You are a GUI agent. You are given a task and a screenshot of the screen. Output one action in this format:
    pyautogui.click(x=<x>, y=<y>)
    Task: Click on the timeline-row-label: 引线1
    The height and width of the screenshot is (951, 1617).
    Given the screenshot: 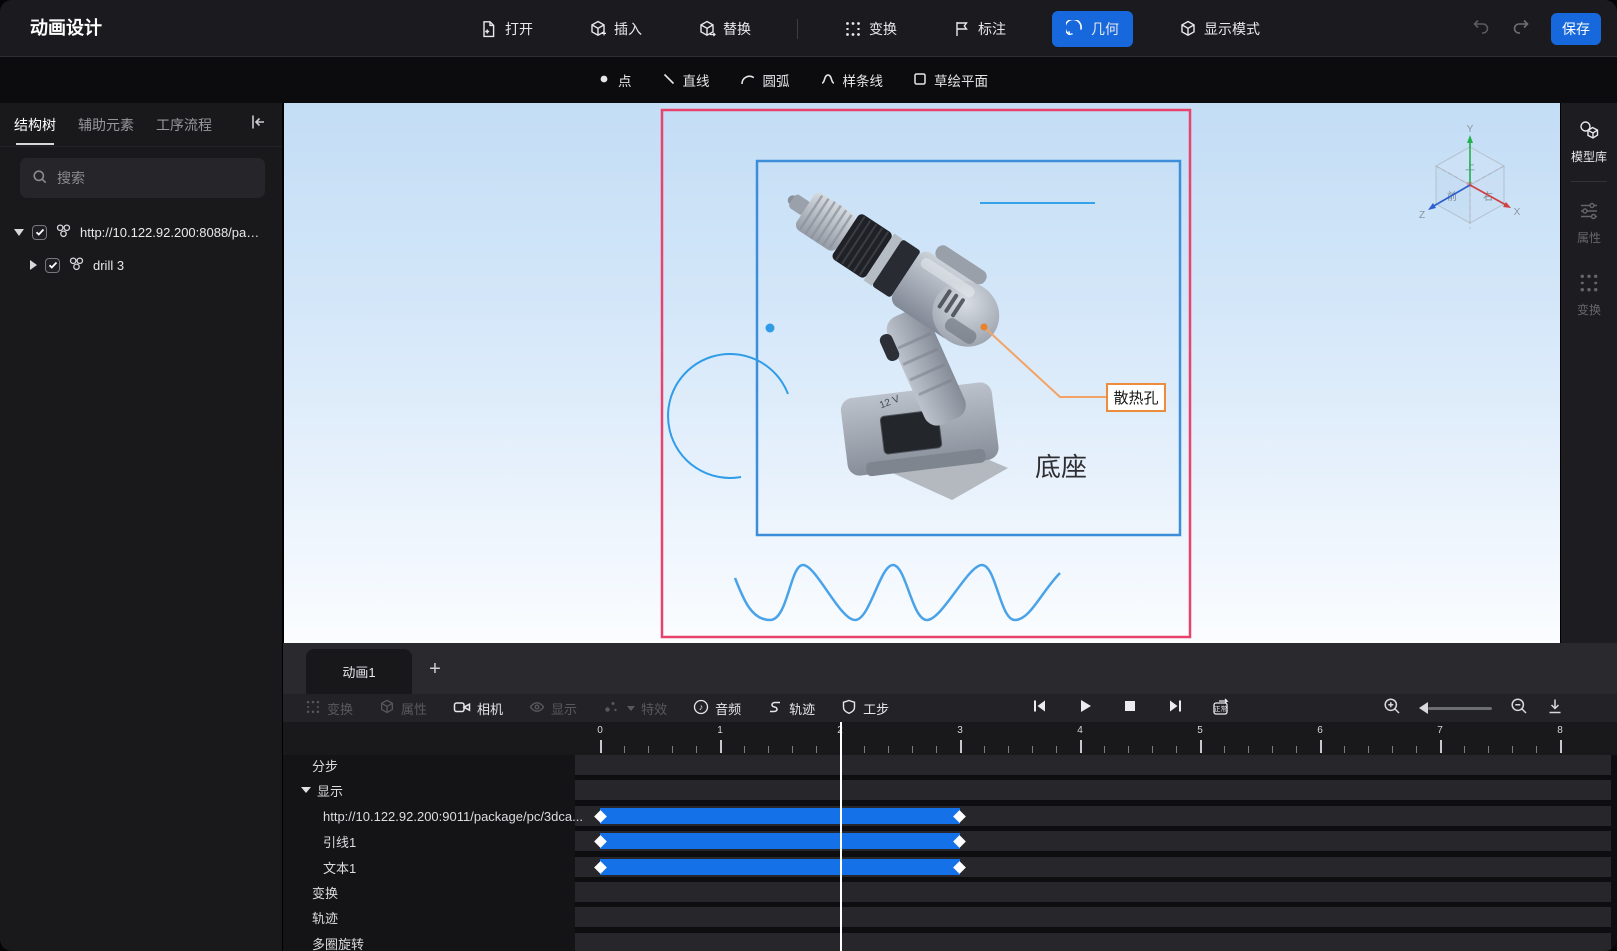 What is the action you would take?
    pyautogui.click(x=339, y=841)
    